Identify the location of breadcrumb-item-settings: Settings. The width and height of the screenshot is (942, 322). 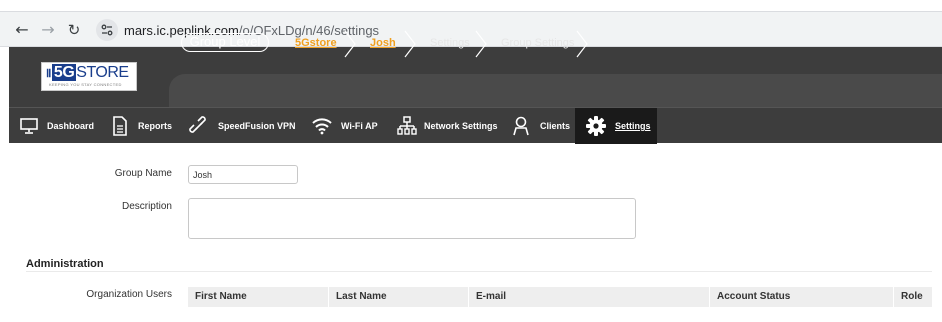
(450, 43).